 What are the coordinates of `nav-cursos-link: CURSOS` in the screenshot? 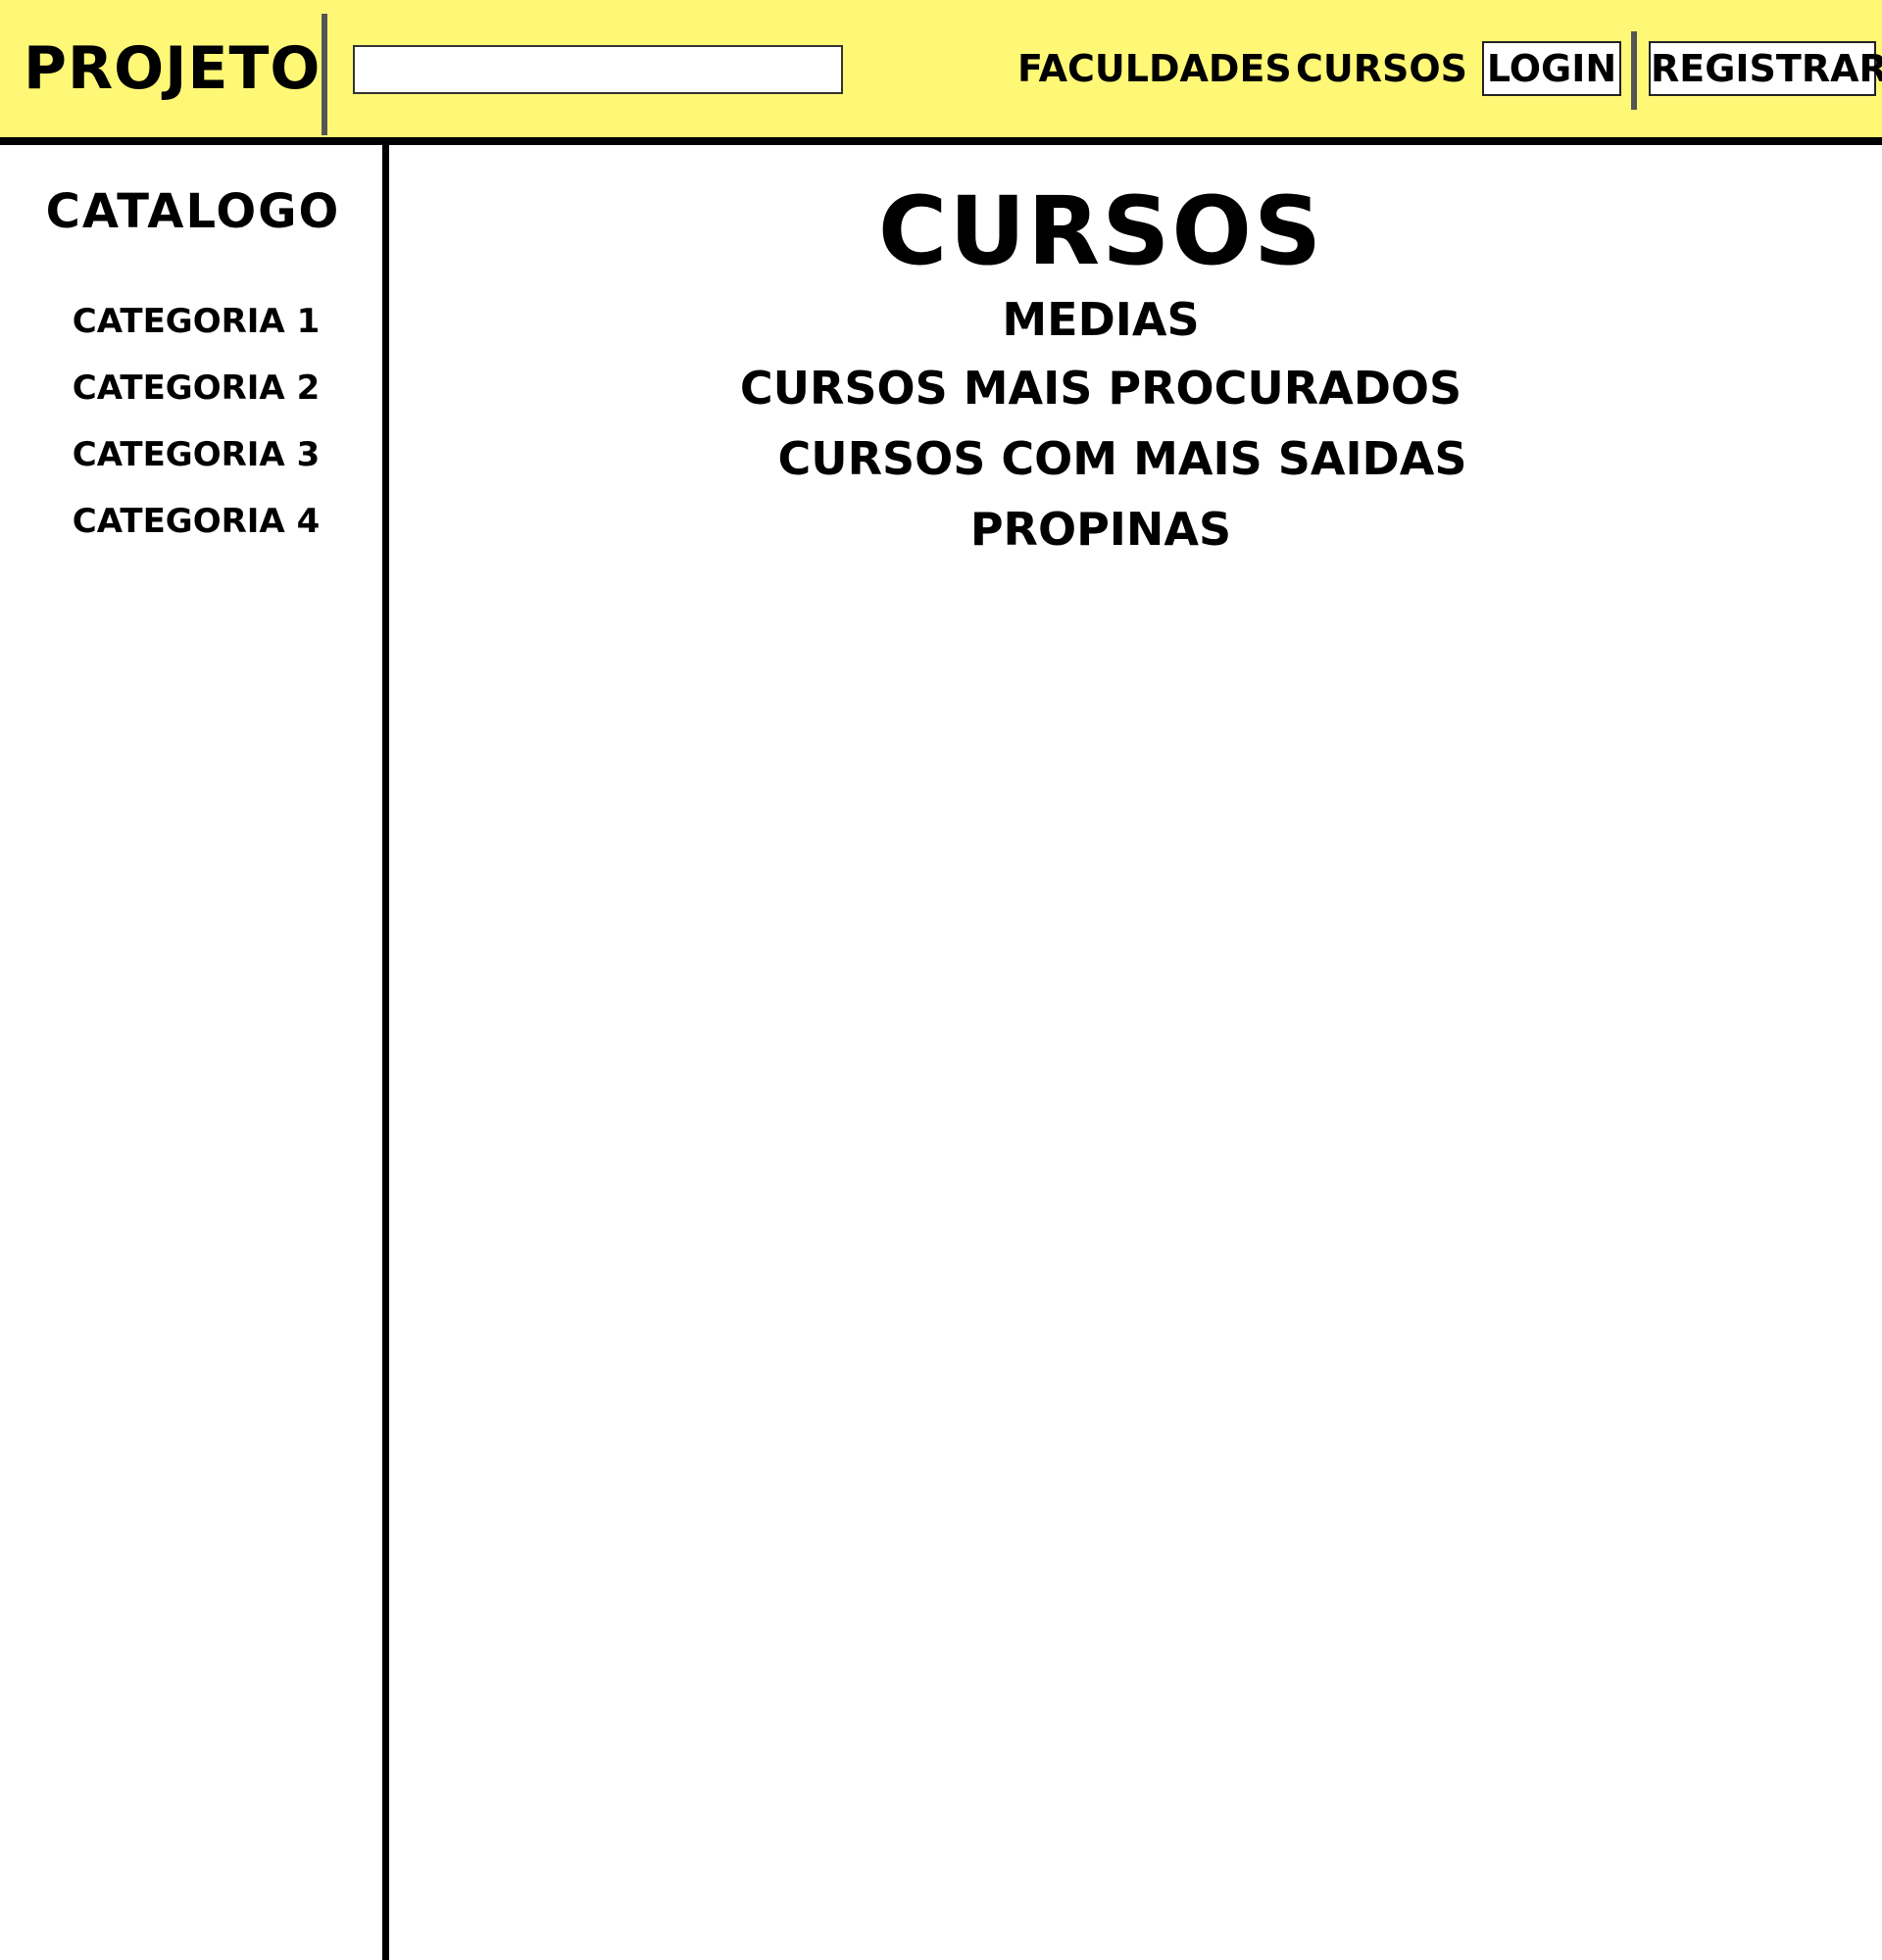 It's located at (1381, 68).